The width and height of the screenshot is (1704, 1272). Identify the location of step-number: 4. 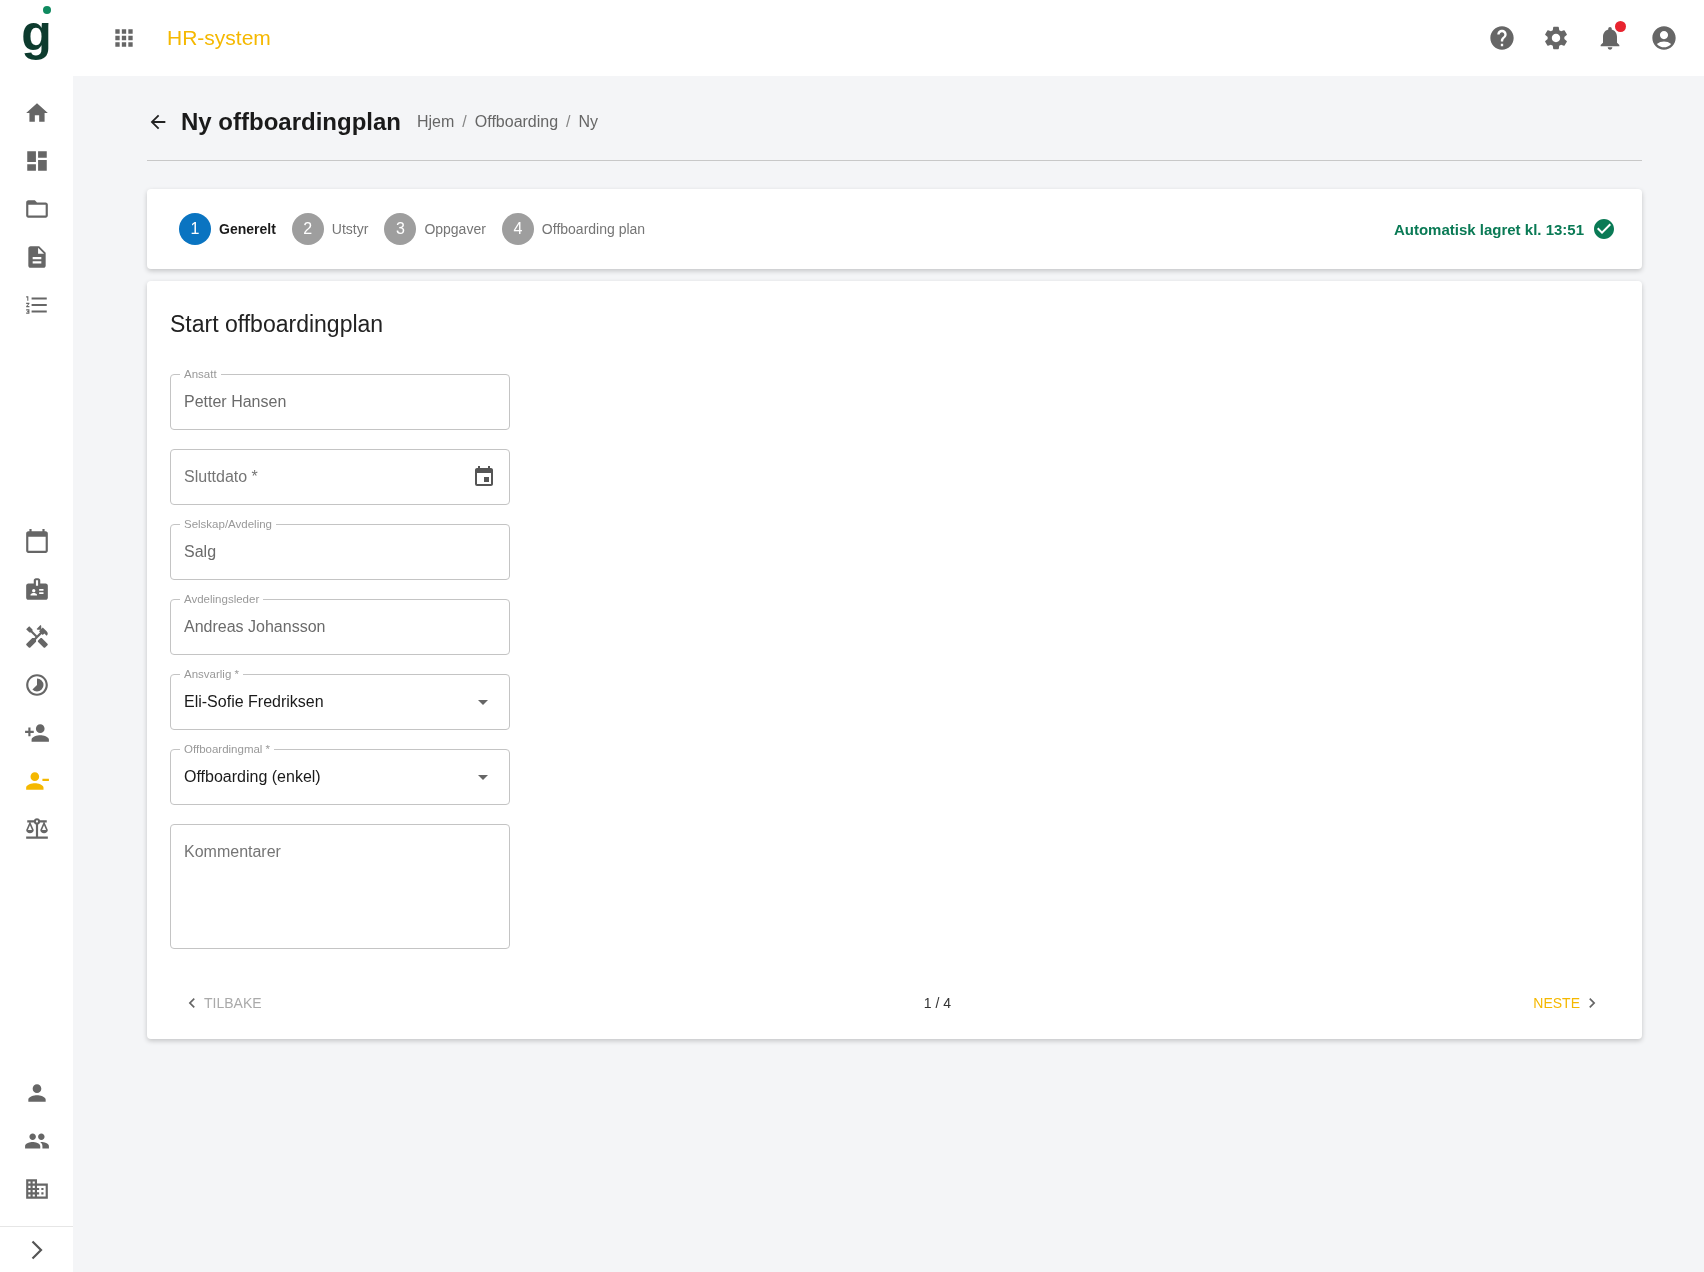
(517, 229).